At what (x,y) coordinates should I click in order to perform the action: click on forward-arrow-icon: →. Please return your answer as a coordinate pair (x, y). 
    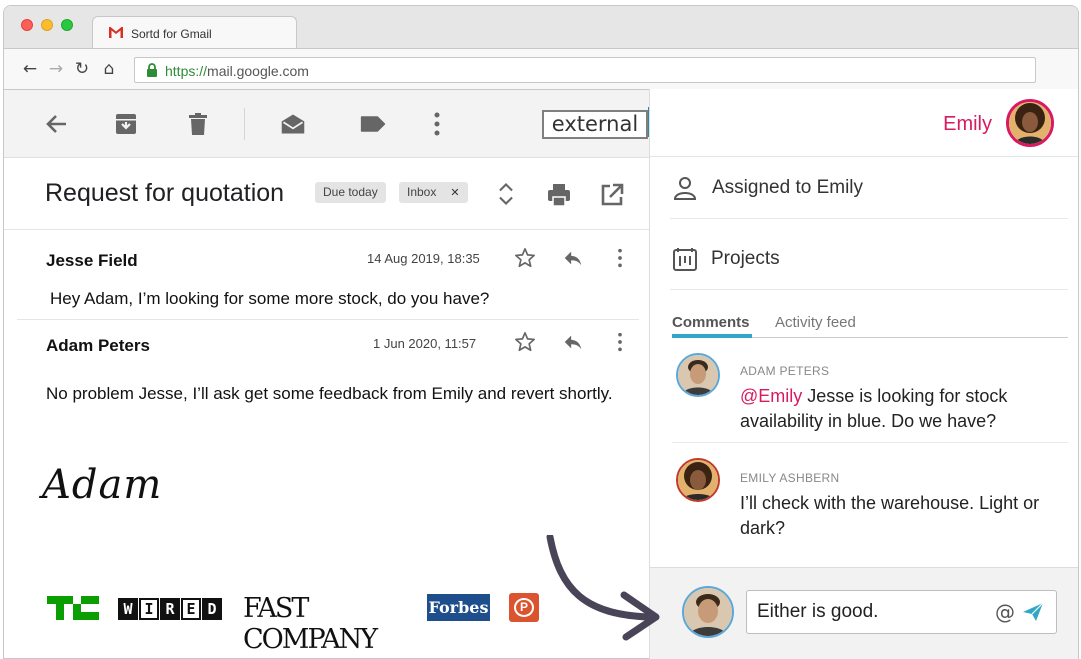
    Looking at the image, I should click on (56, 69).